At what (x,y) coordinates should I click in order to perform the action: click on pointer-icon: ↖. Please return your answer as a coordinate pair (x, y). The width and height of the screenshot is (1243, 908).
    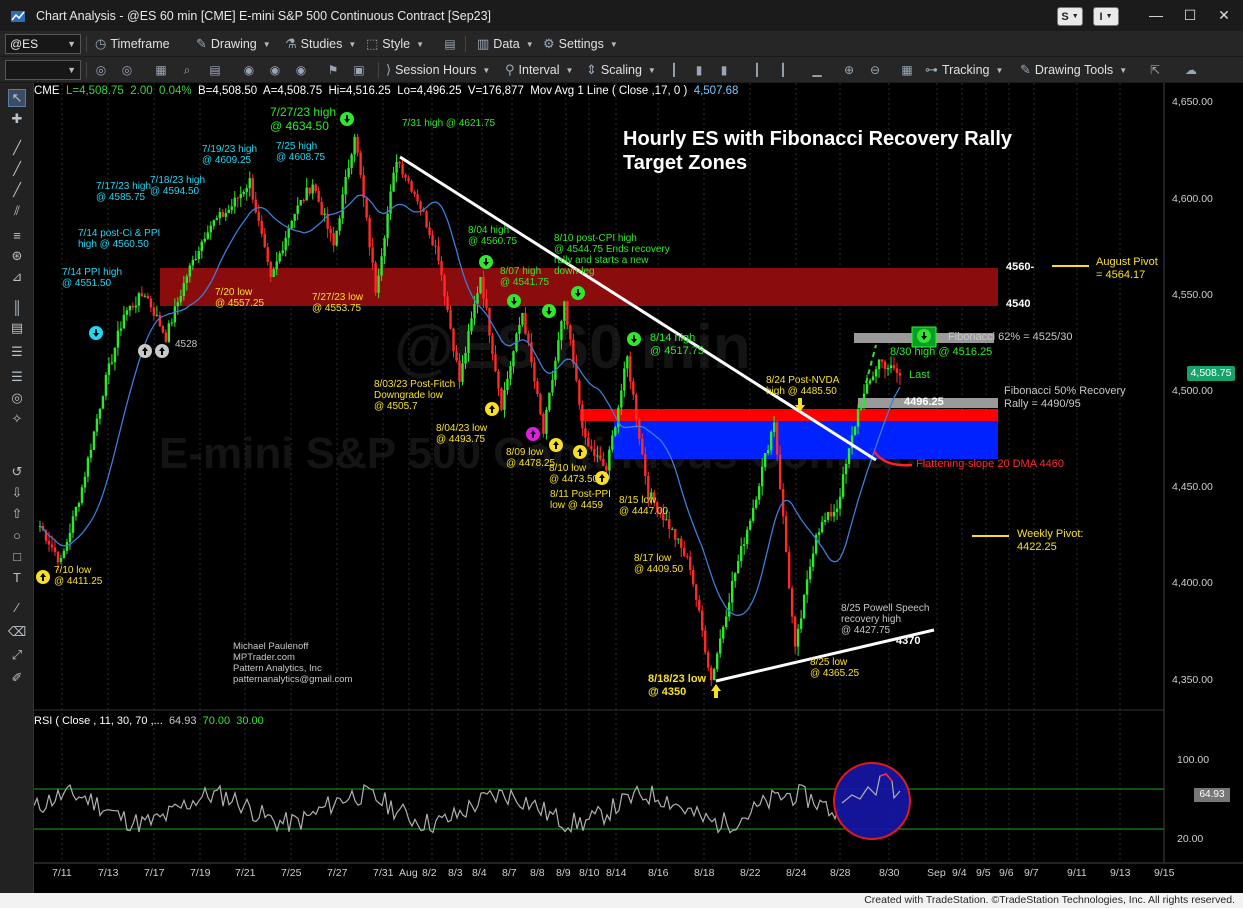
    Looking at the image, I should click on (17, 98).